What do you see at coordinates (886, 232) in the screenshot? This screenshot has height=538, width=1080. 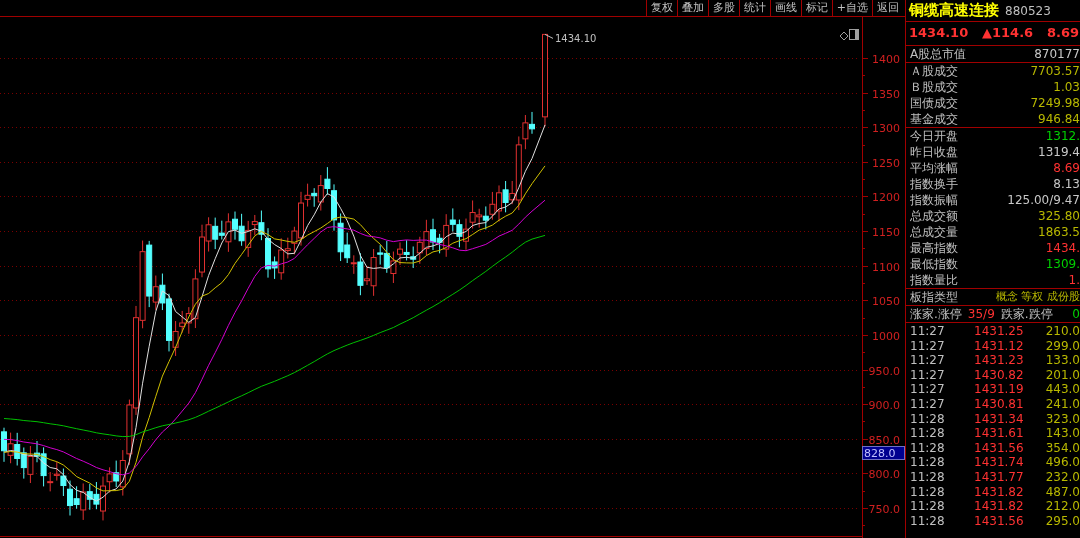 I see `axis-label: 1150` at bounding box center [886, 232].